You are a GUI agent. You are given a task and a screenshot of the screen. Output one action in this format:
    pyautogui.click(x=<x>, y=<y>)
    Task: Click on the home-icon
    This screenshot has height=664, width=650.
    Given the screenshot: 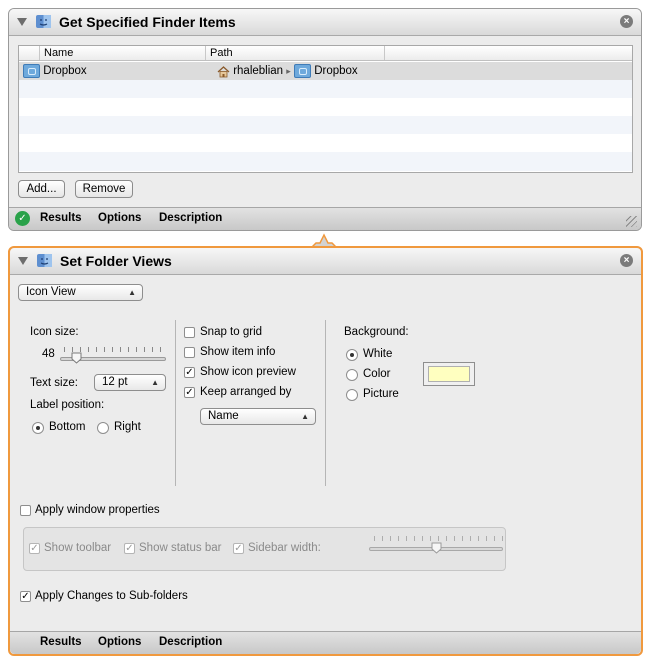 What is the action you would take?
    pyautogui.click(x=223, y=71)
    